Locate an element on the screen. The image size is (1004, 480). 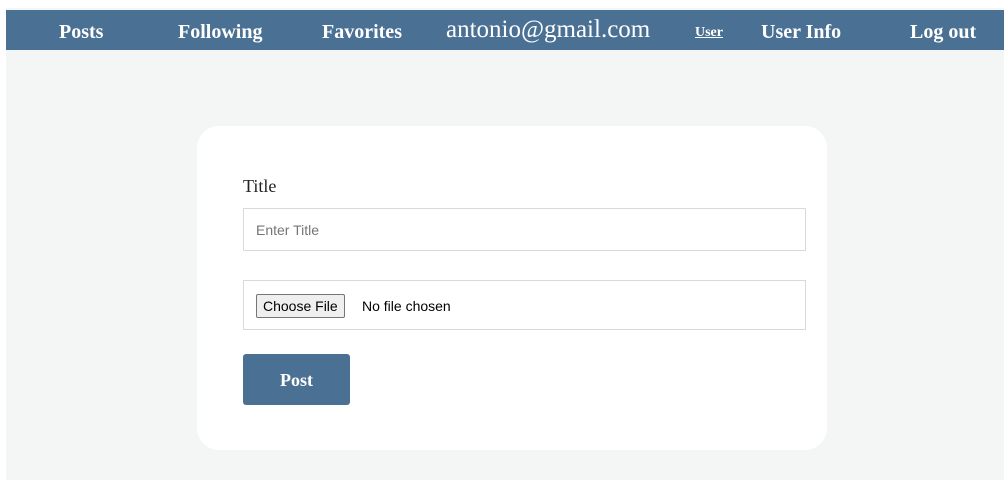
nav-favorites-link: Favorites is located at coordinates (362, 30).